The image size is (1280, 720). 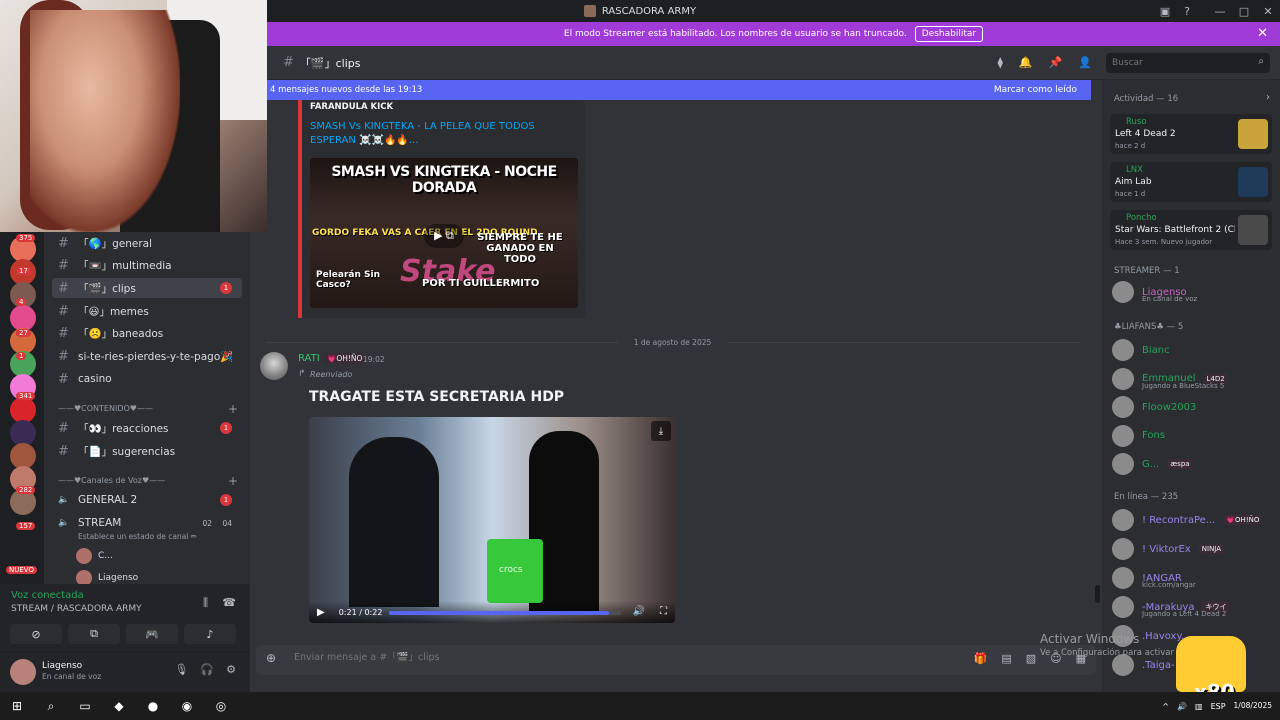 I want to click on sticker-icon: ▧, so click(x=1031, y=658).